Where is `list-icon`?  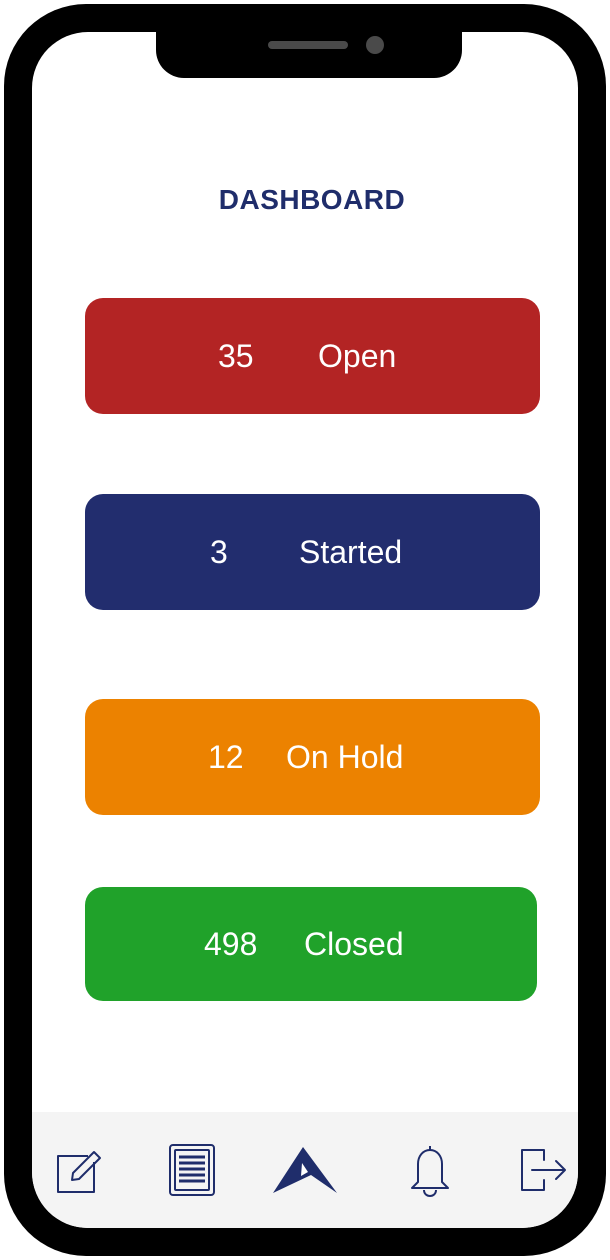 list-icon is located at coordinates (192, 1170).